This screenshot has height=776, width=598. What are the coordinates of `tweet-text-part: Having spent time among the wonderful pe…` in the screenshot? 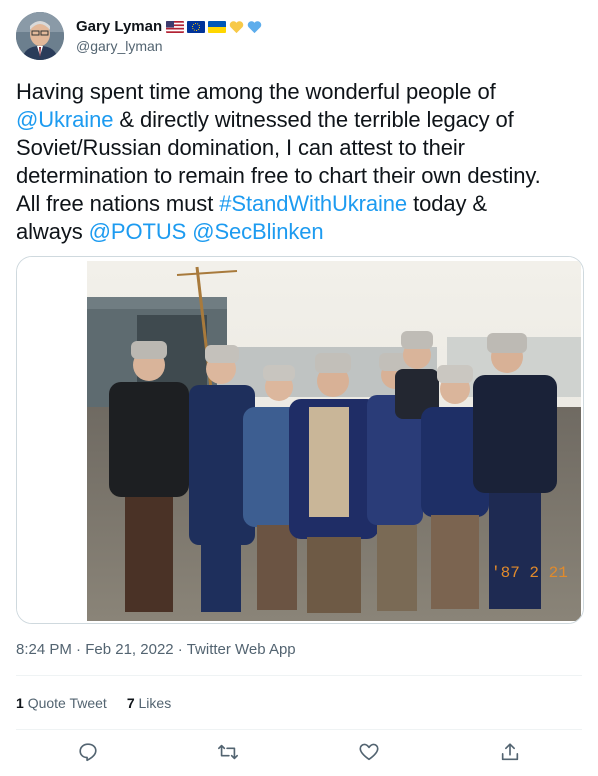 It's located at (256, 91).